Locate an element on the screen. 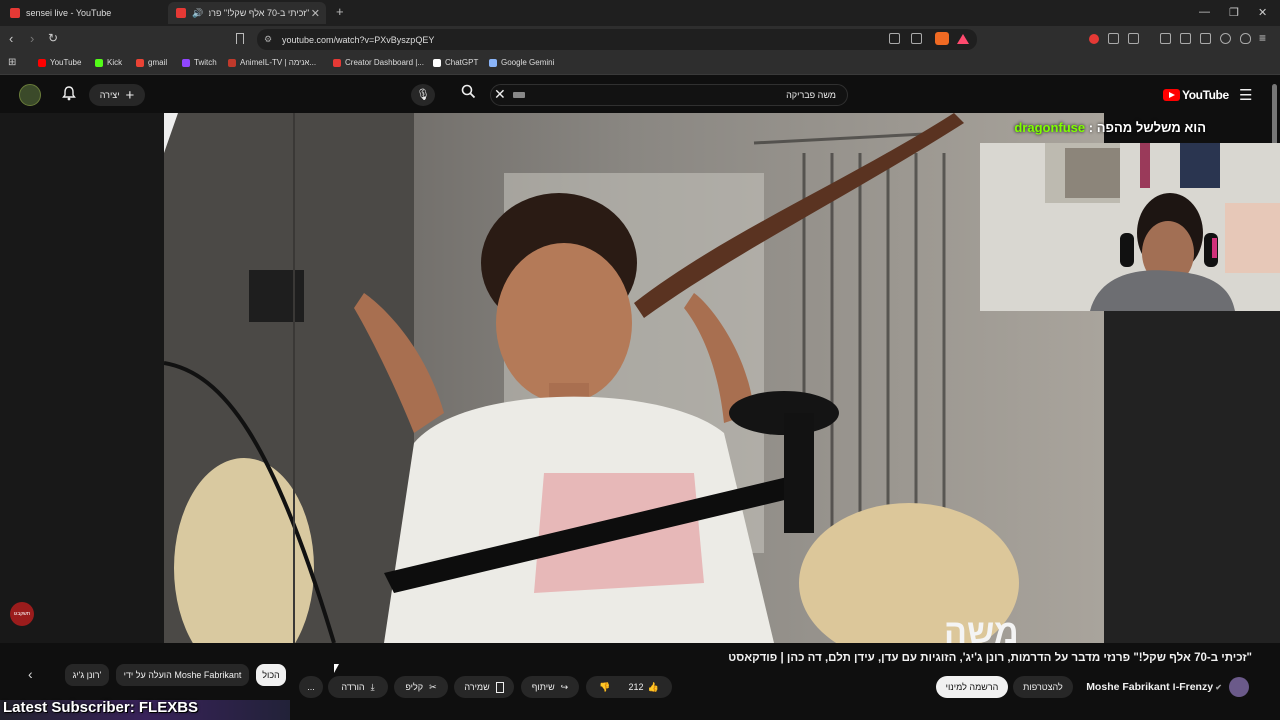 The height and width of the screenshot is (720, 1280). bookmark-icon is located at coordinates (240, 38).